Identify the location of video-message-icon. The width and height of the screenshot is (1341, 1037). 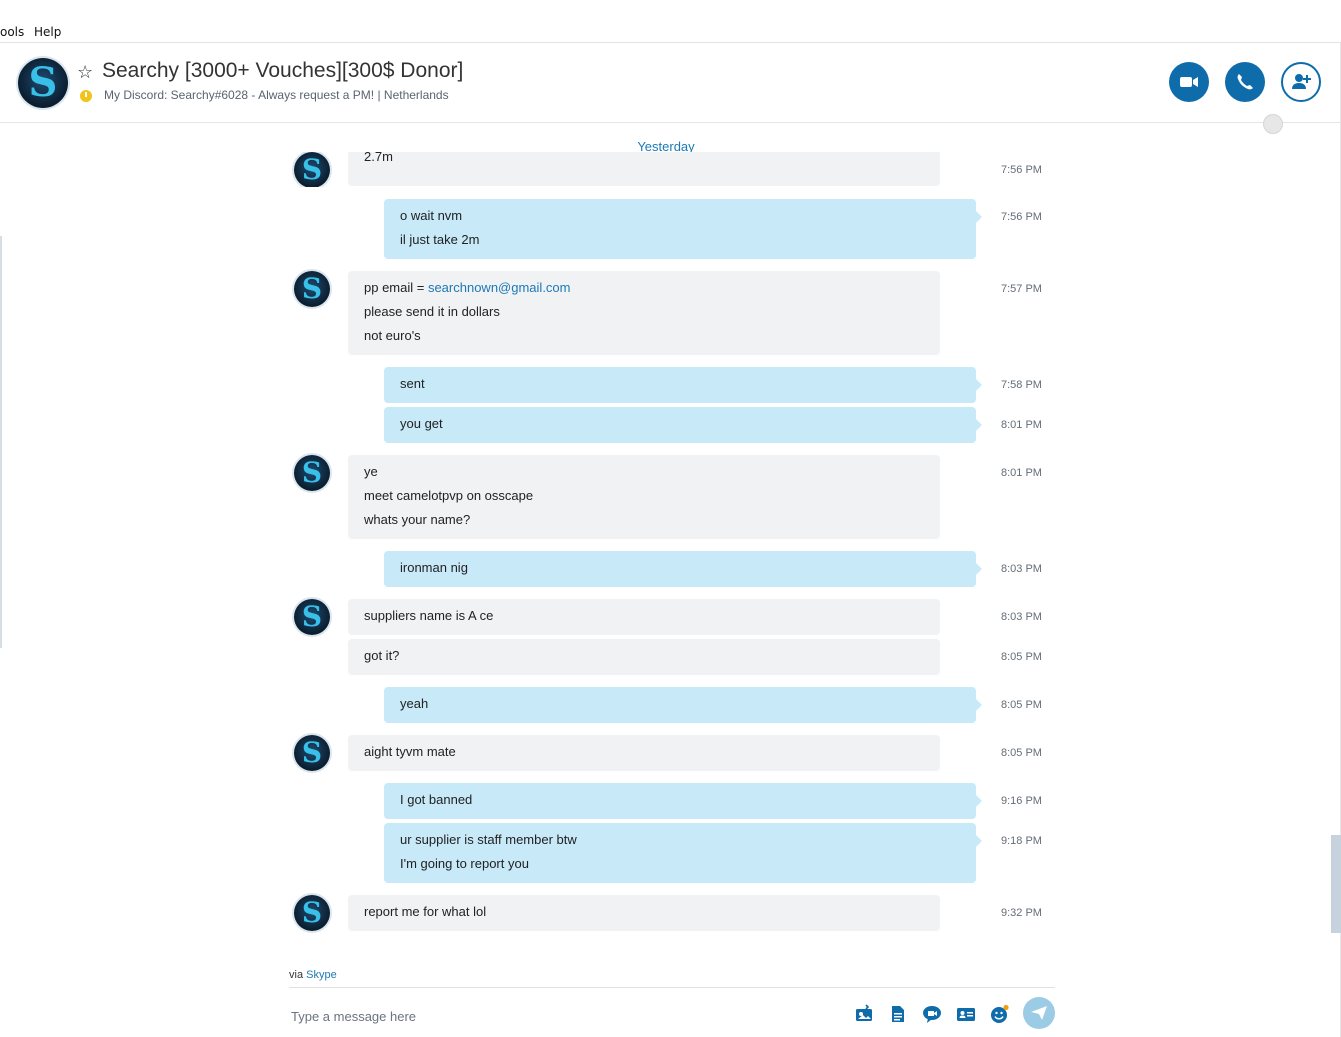
(932, 1014).